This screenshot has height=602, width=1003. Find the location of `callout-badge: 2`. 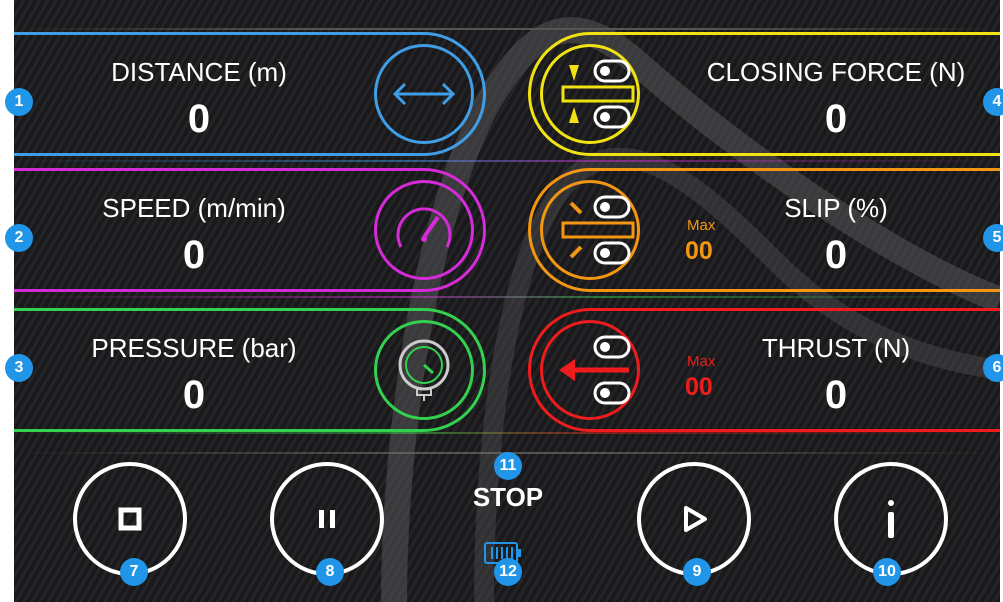

callout-badge: 2 is located at coordinates (19, 238).